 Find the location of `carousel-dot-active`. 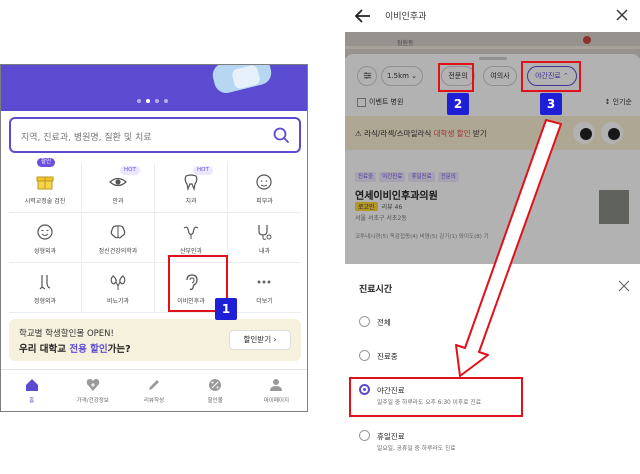

carousel-dot-active is located at coordinates (148, 101).